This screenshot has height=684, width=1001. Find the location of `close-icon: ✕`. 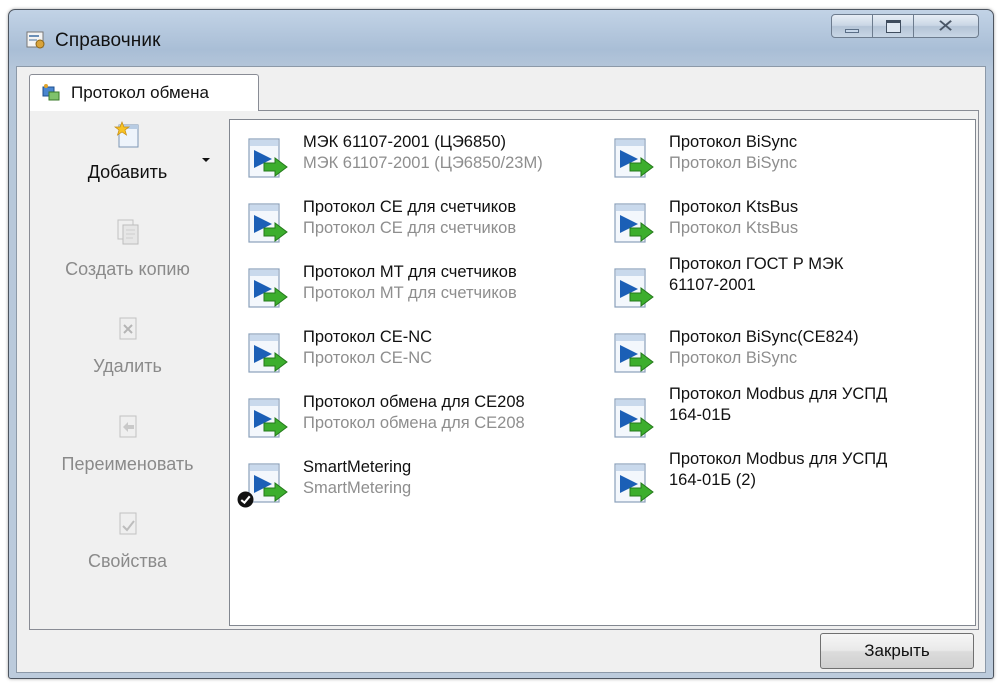

close-icon: ✕ is located at coordinates (946, 26).